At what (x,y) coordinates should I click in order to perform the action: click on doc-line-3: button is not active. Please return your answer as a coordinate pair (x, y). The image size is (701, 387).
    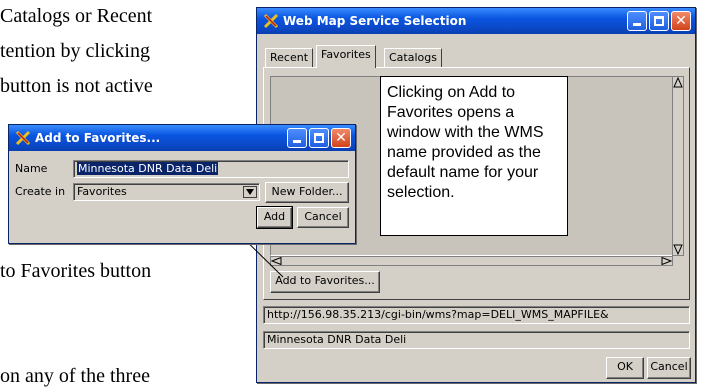
    Looking at the image, I should click on (76, 86).